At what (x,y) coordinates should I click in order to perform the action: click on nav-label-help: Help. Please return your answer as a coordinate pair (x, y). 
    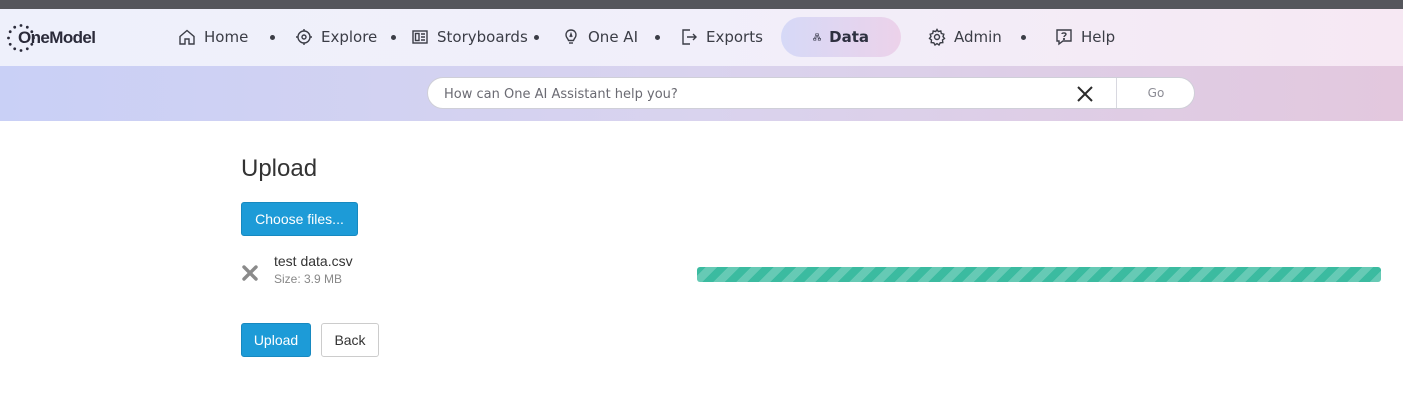
    Looking at the image, I should click on (1098, 37).